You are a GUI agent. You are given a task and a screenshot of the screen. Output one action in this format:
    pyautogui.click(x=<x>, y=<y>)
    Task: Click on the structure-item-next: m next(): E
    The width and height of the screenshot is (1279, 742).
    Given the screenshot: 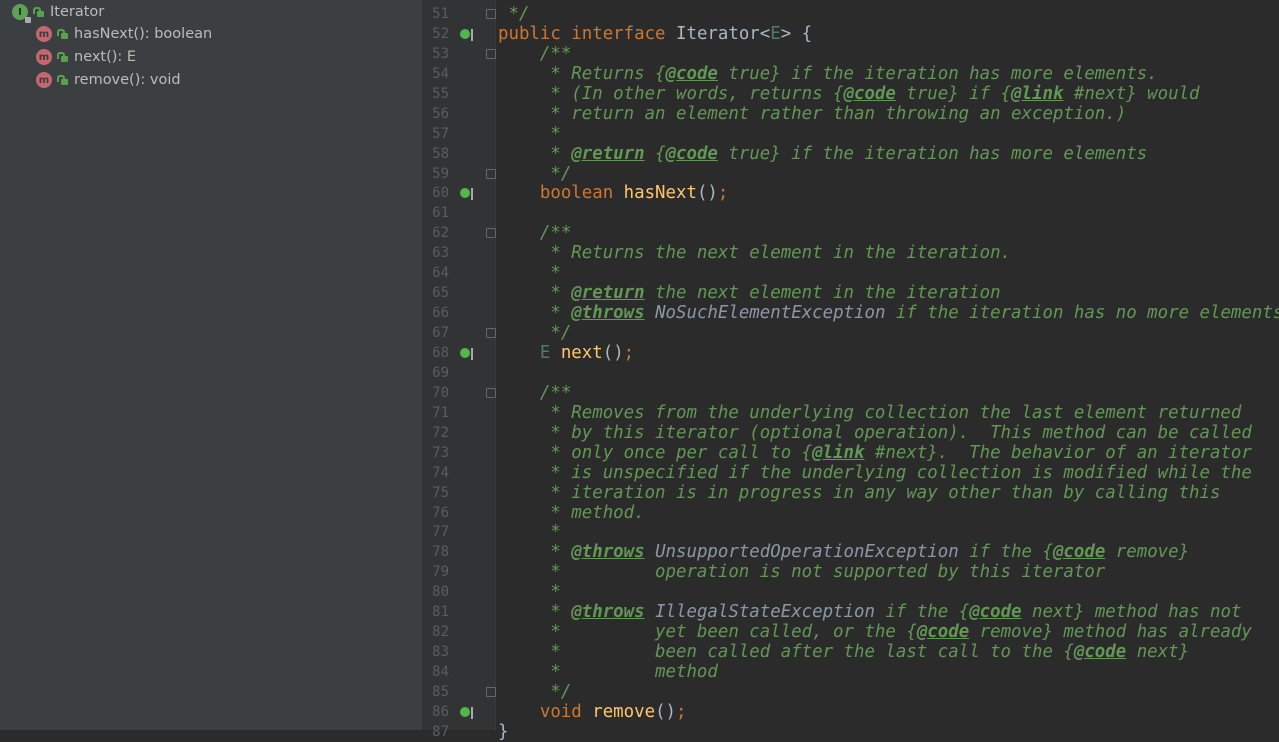 What is the action you would take?
    pyautogui.click(x=86, y=57)
    